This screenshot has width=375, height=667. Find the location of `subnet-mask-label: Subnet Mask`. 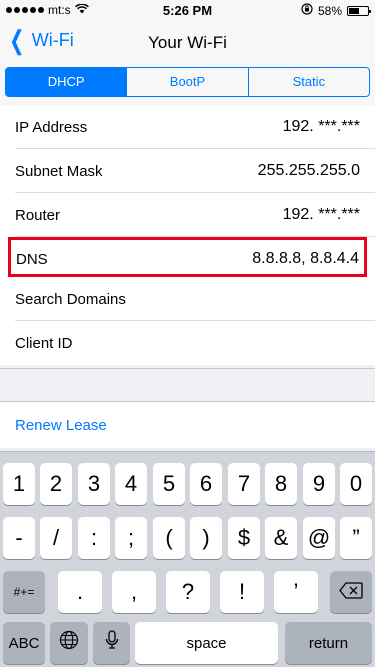

subnet-mask-label: Subnet Mask is located at coordinates (59, 171).